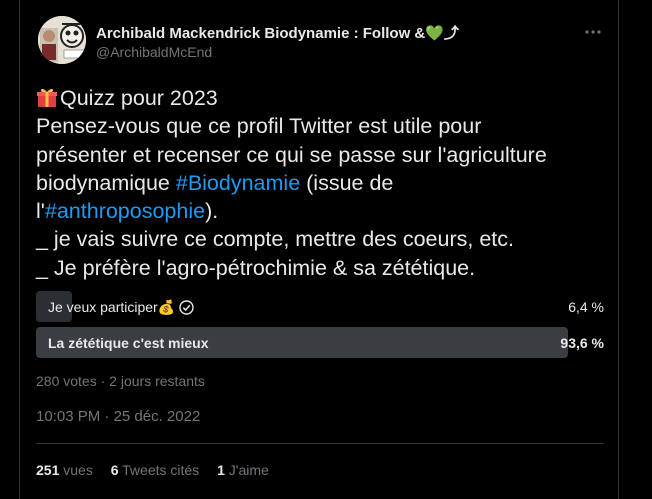 This screenshot has height=499, width=652. Describe the element at coordinates (320, 443) in the screenshot. I see `divider` at that location.